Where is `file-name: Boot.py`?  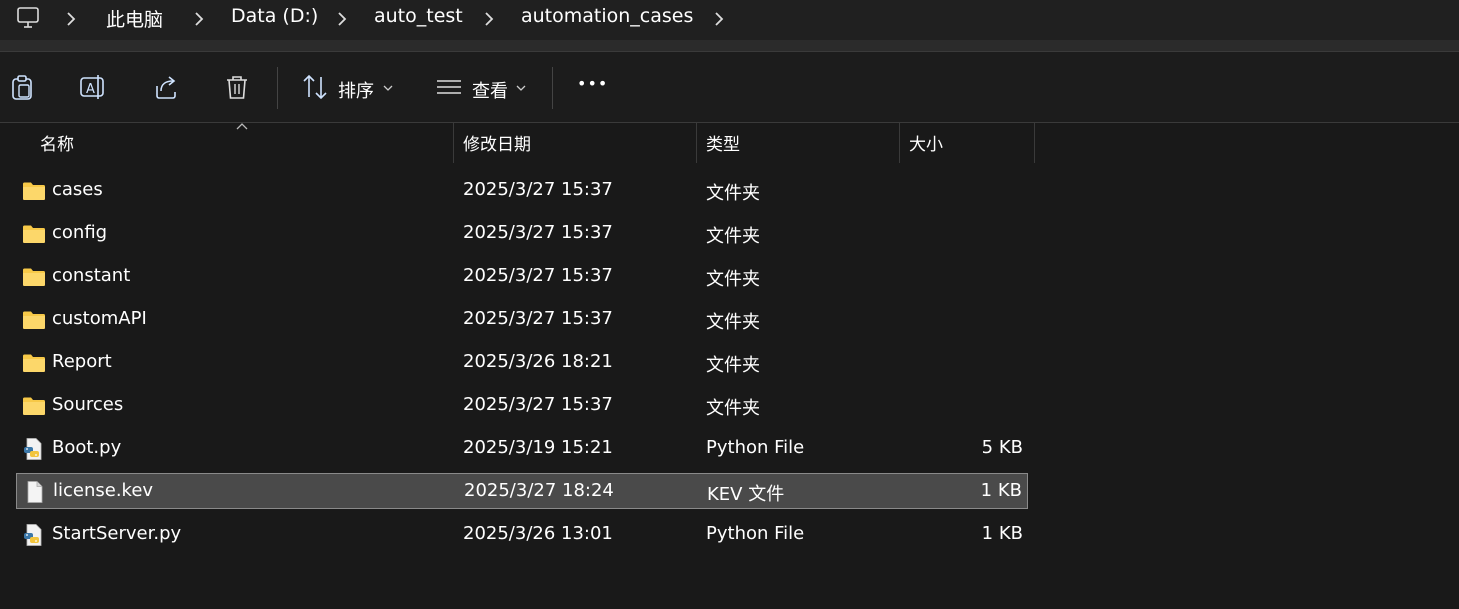 file-name: Boot.py is located at coordinates (87, 447).